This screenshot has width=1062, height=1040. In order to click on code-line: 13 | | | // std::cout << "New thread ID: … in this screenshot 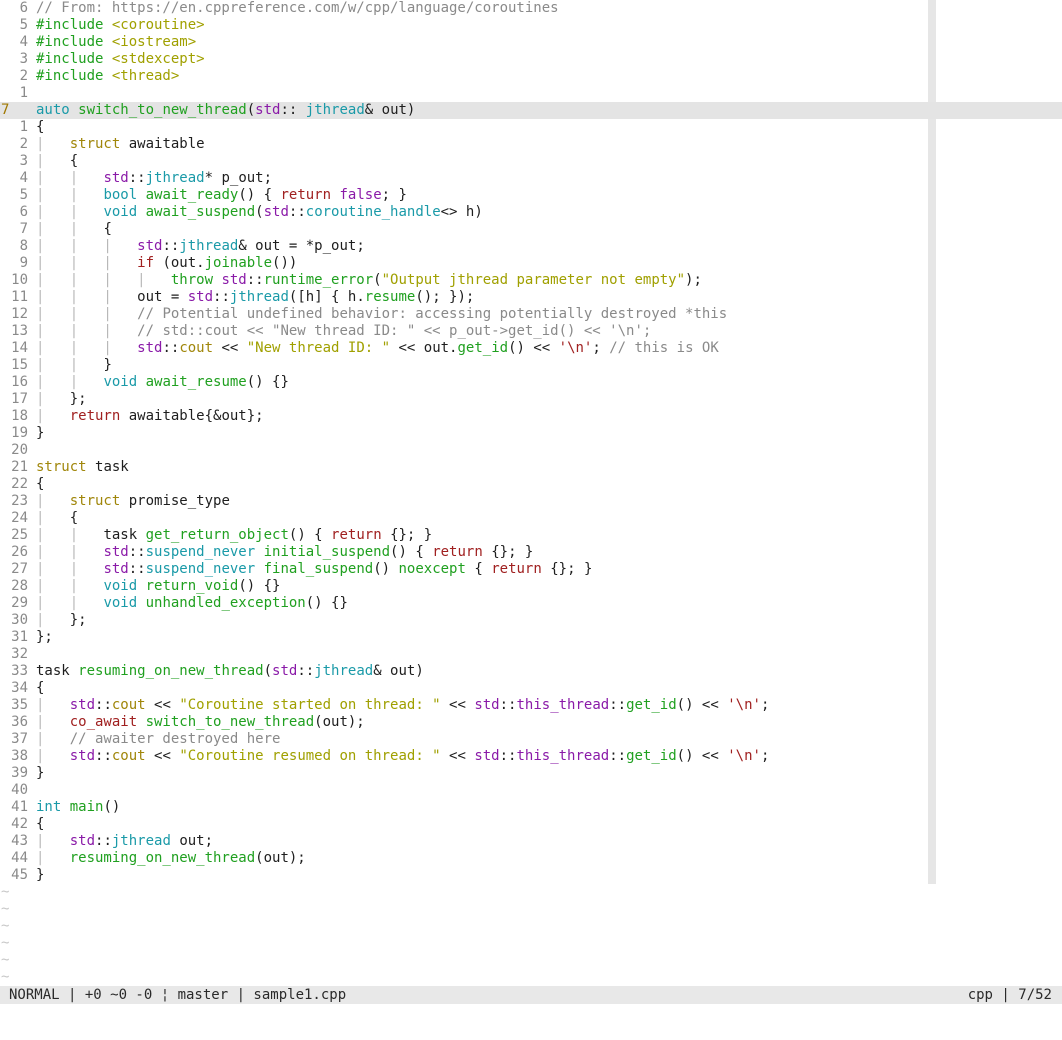, I will do `click(531, 331)`.